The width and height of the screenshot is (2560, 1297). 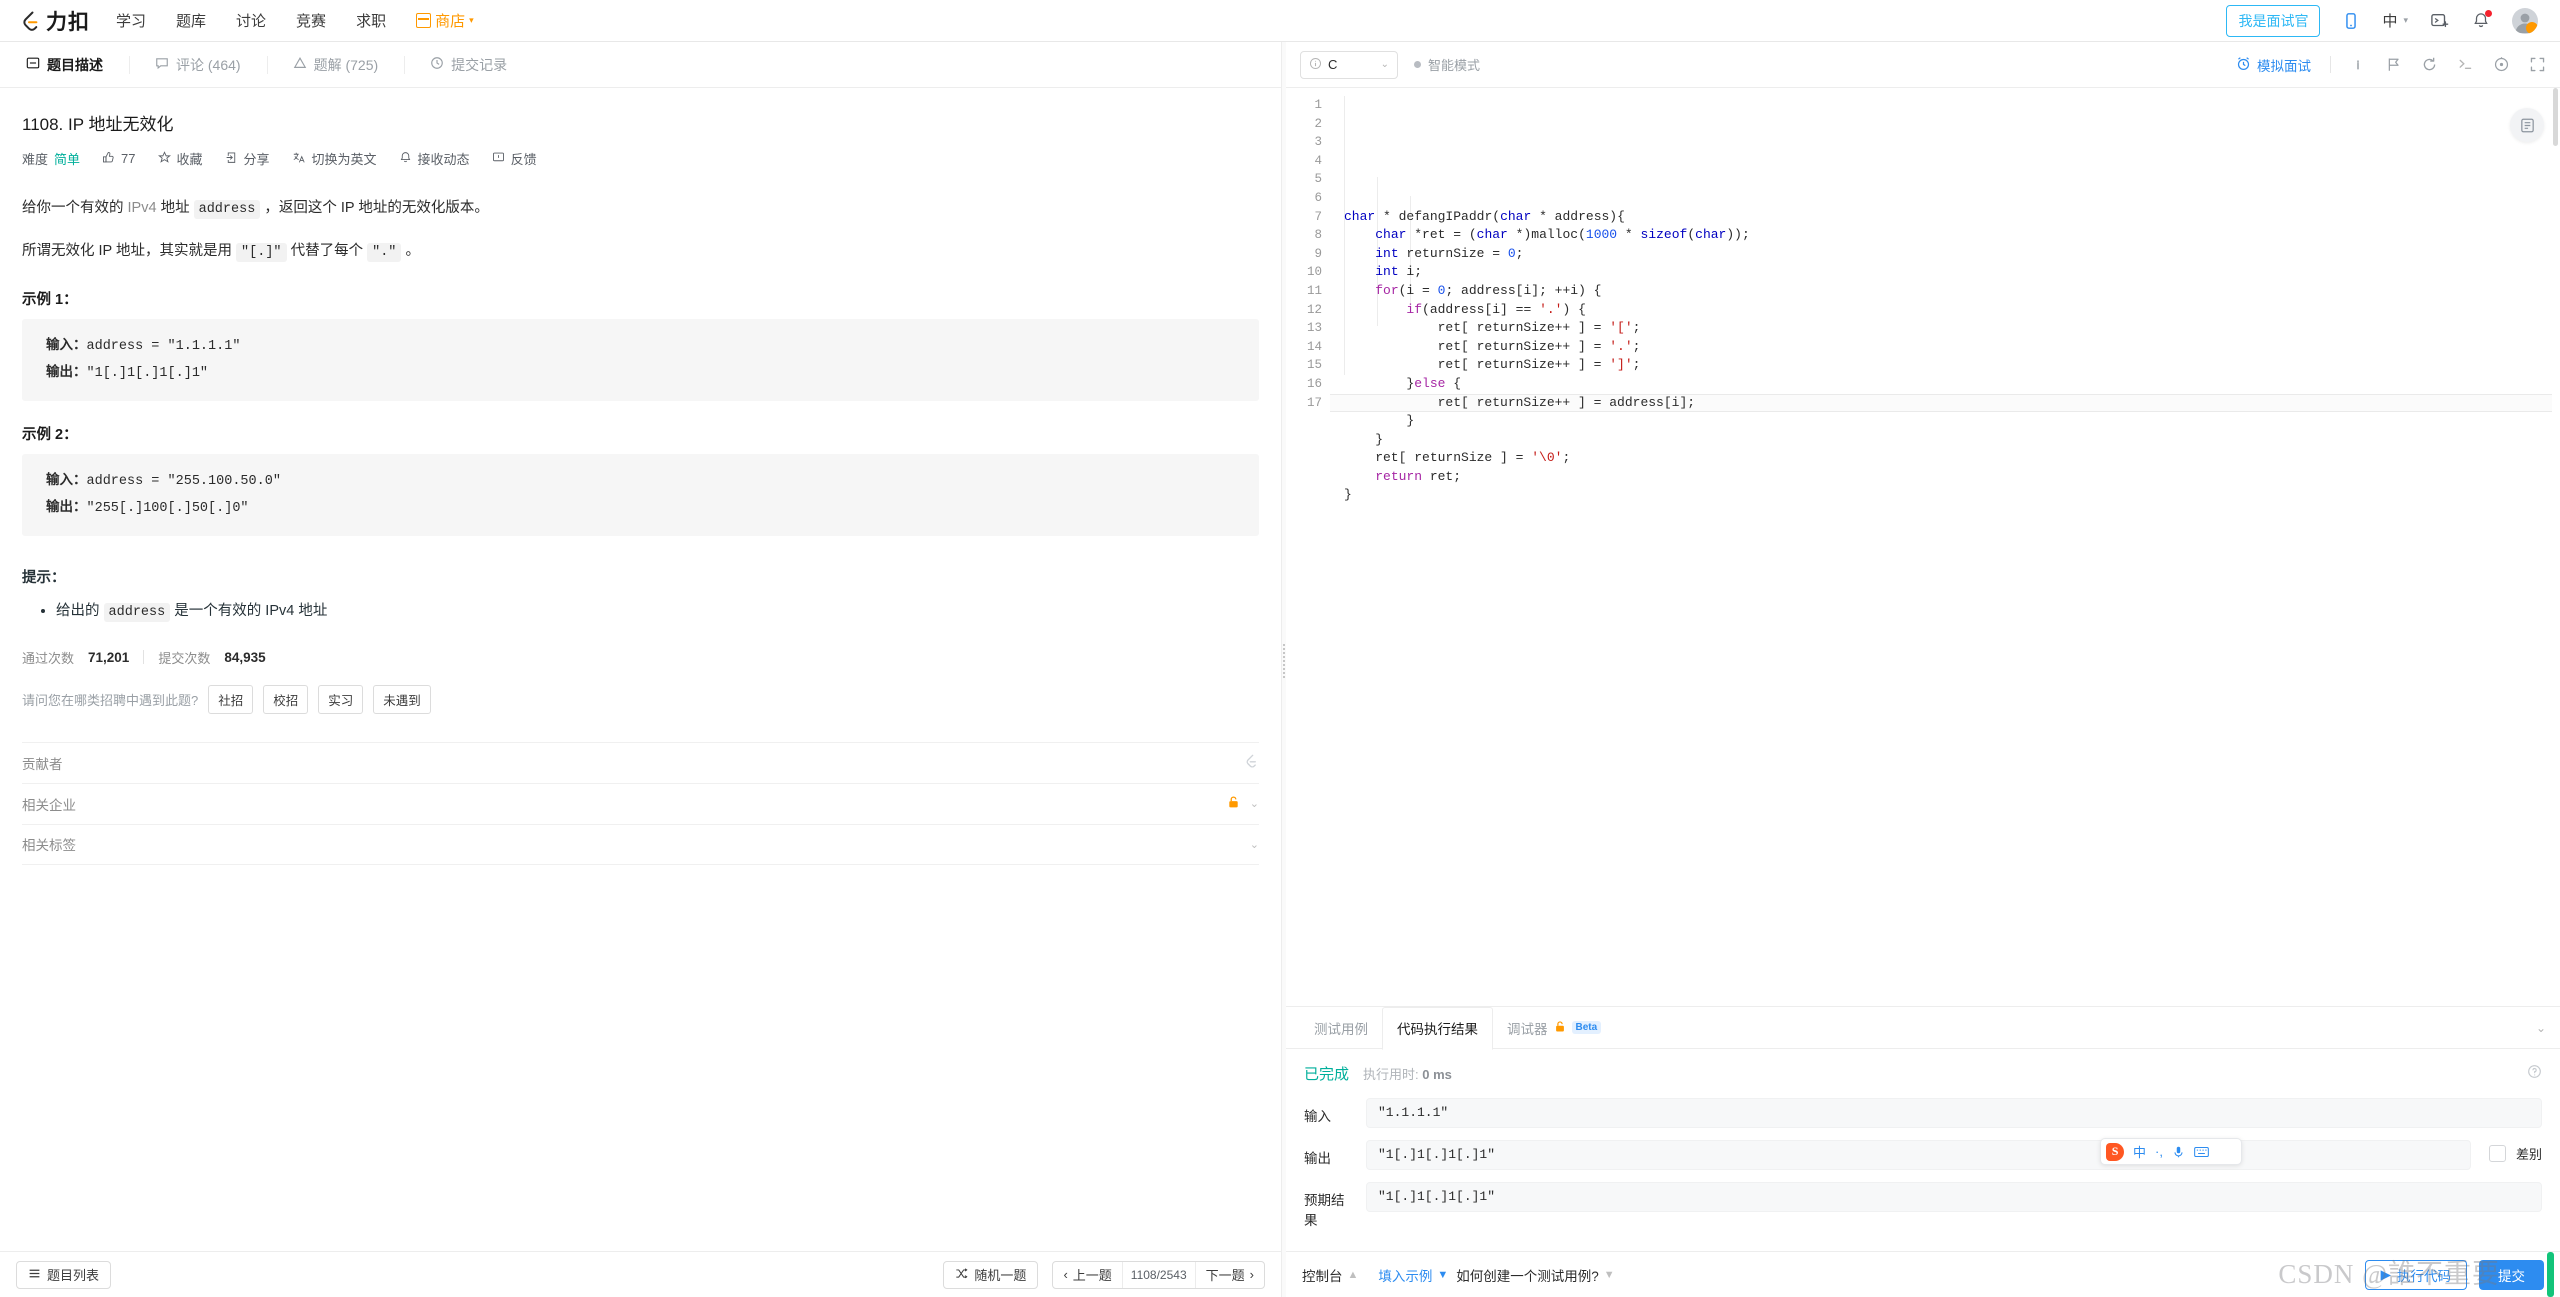 What do you see at coordinates (1349, 64) in the screenshot?
I see `language-select: C ⌄` at bounding box center [1349, 64].